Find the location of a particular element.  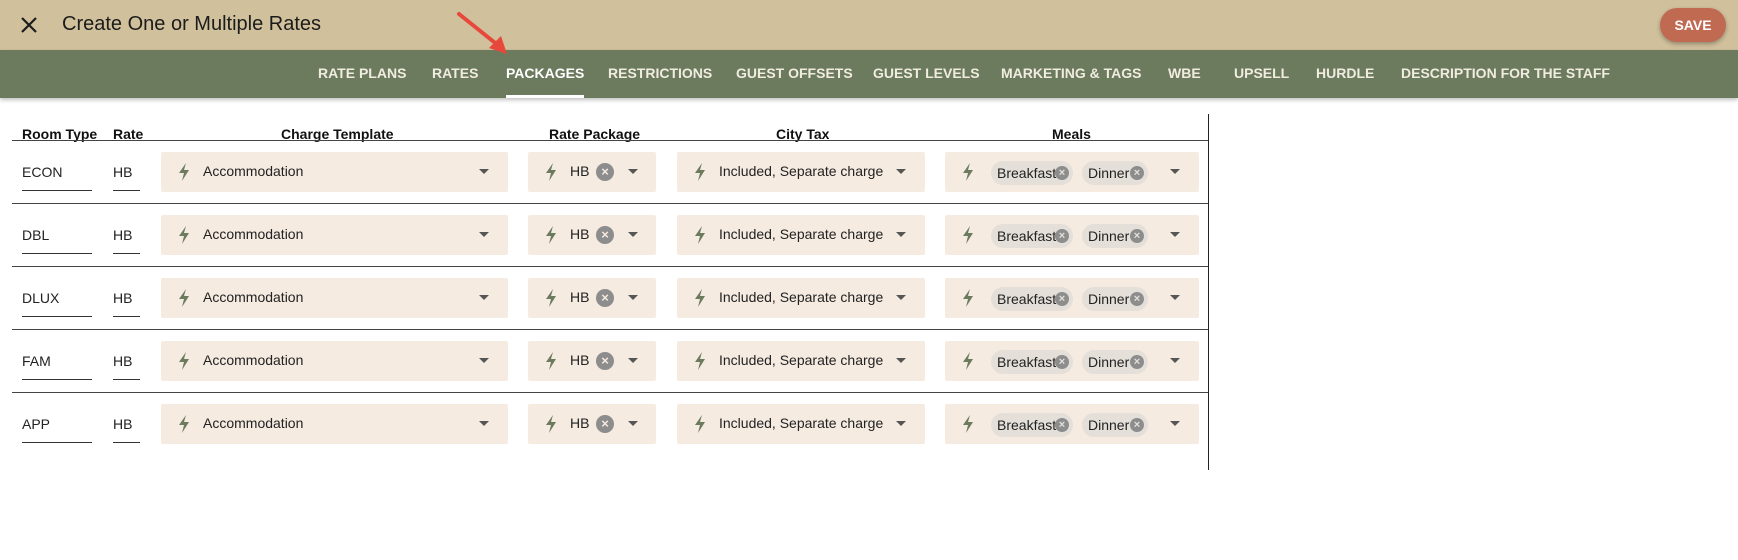

tab-upsell: UPSELL is located at coordinates (1261, 74).